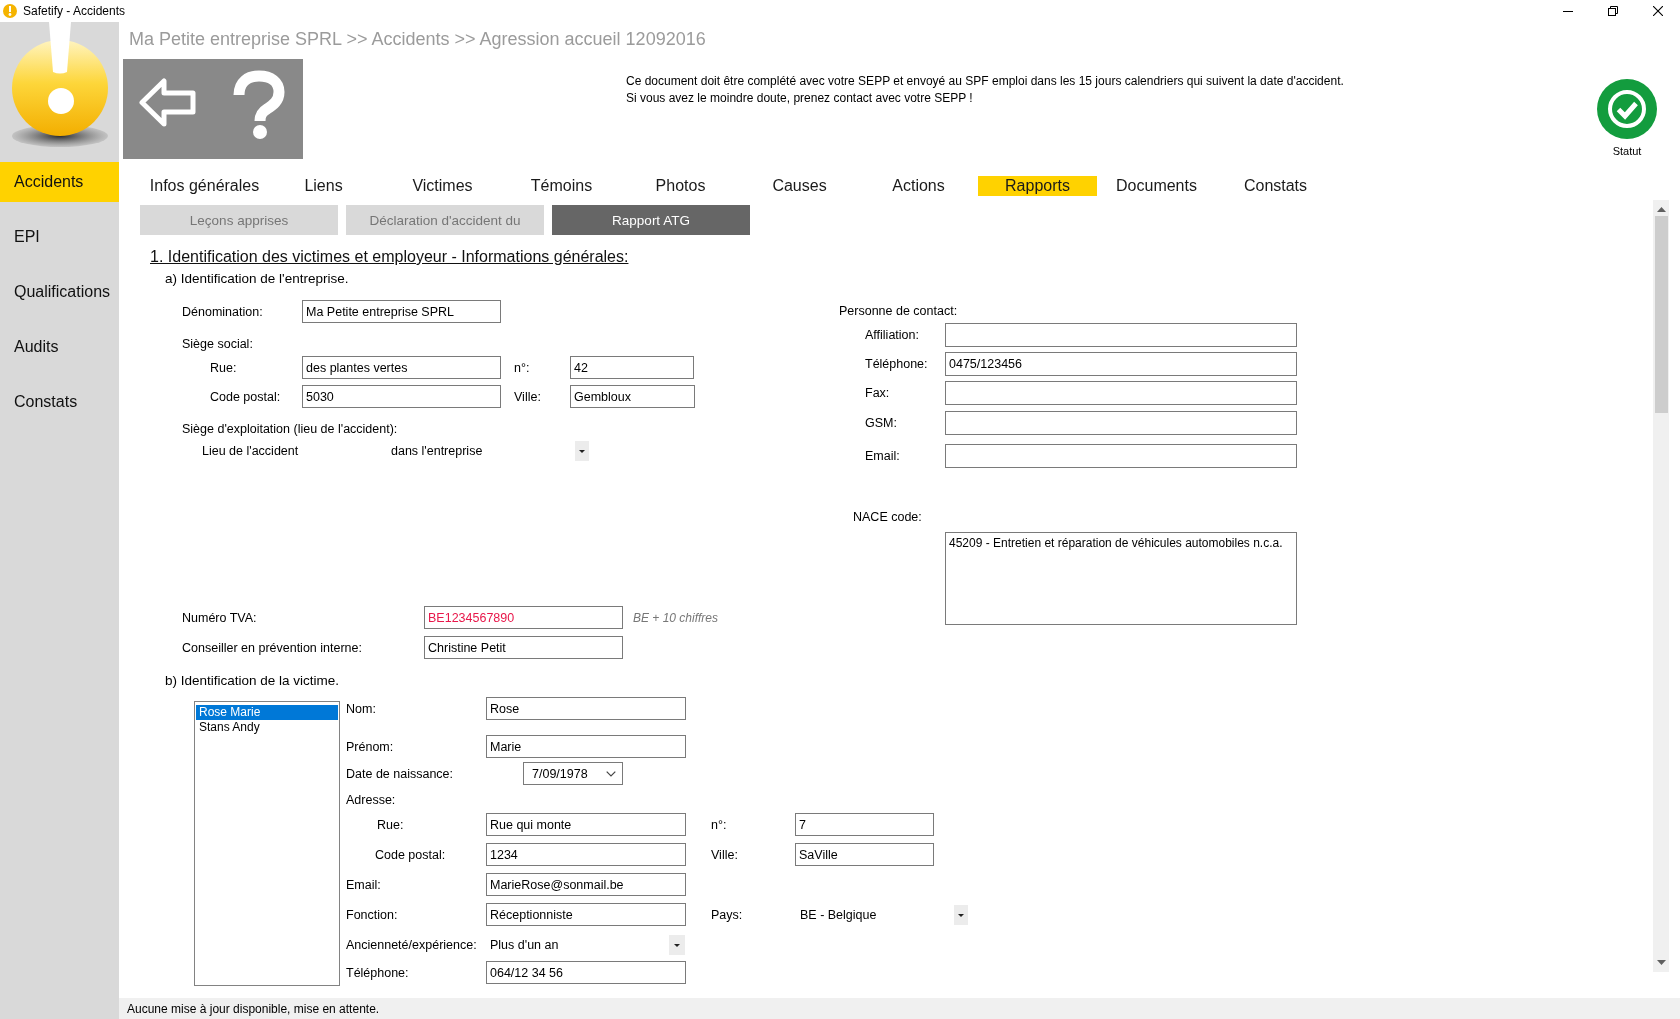 This screenshot has height=1019, width=1680. I want to click on victim-list: Rose Marie Stans Andy, so click(267, 843).